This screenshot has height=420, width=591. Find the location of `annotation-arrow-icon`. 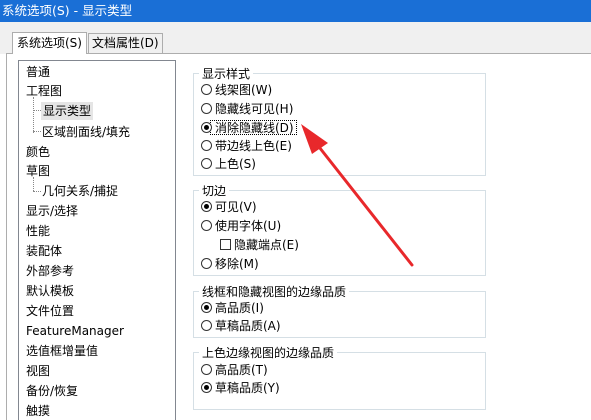

annotation-arrow-icon is located at coordinates (357, 195).